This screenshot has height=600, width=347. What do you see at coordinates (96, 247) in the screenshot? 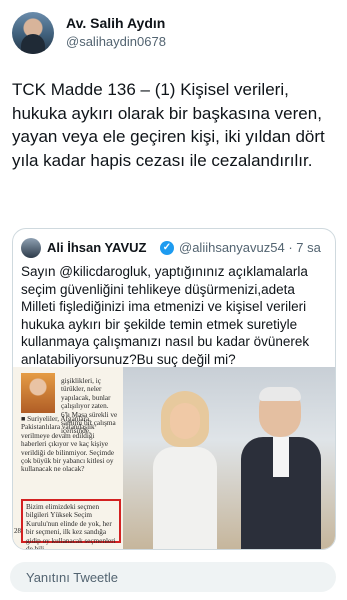
I see `quoted-author-name: Ali İhsan YAVUZ` at bounding box center [96, 247].